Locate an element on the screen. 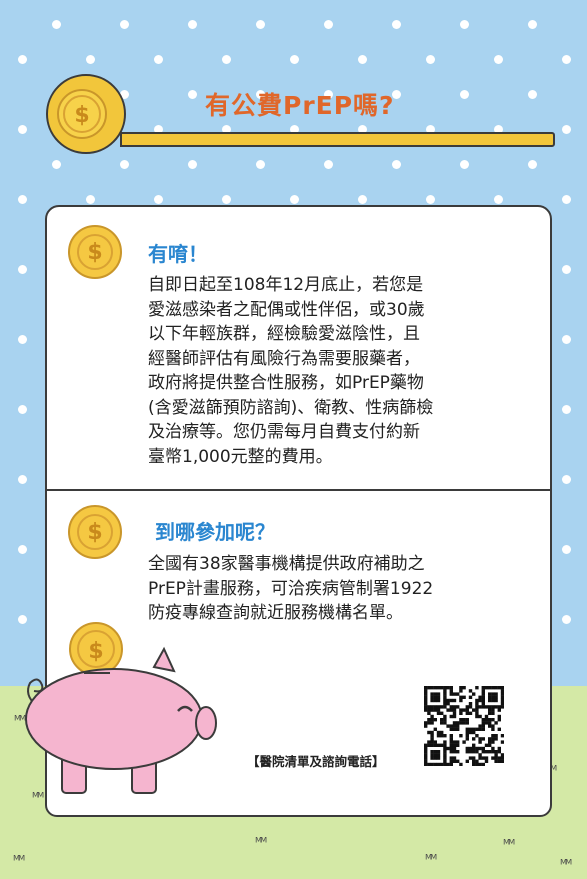 The image size is (587, 879). text-line: 自即日起至108年12月底止，若您是 is located at coordinates (286, 285).